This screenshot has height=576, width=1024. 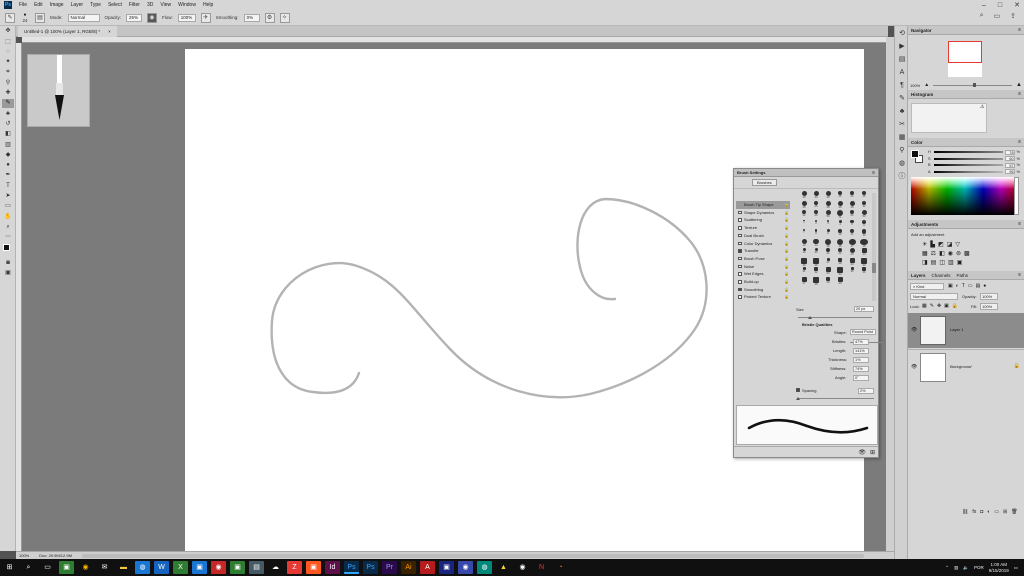 What do you see at coordinates (427, 567) in the screenshot?
I see `acrobat-icon: A` at bounding box center [427, 567].